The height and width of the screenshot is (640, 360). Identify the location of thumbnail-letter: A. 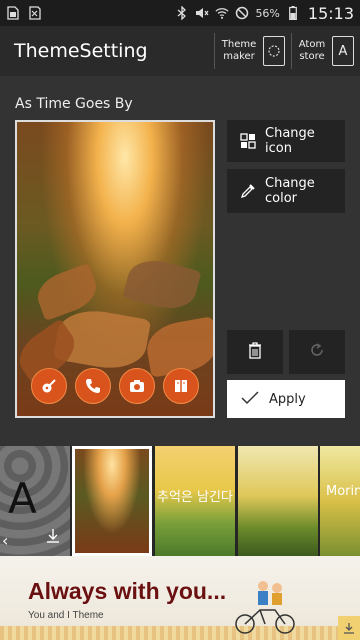
(22, 498).